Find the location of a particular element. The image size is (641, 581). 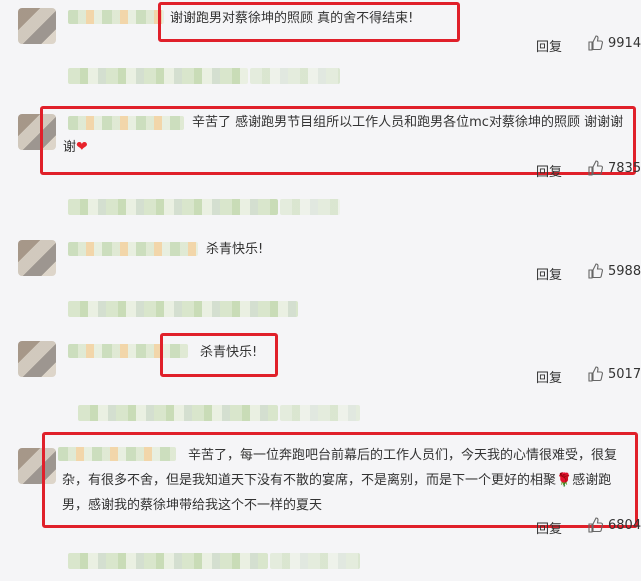

like-count: 9914 is located at coordinates (624, 43).